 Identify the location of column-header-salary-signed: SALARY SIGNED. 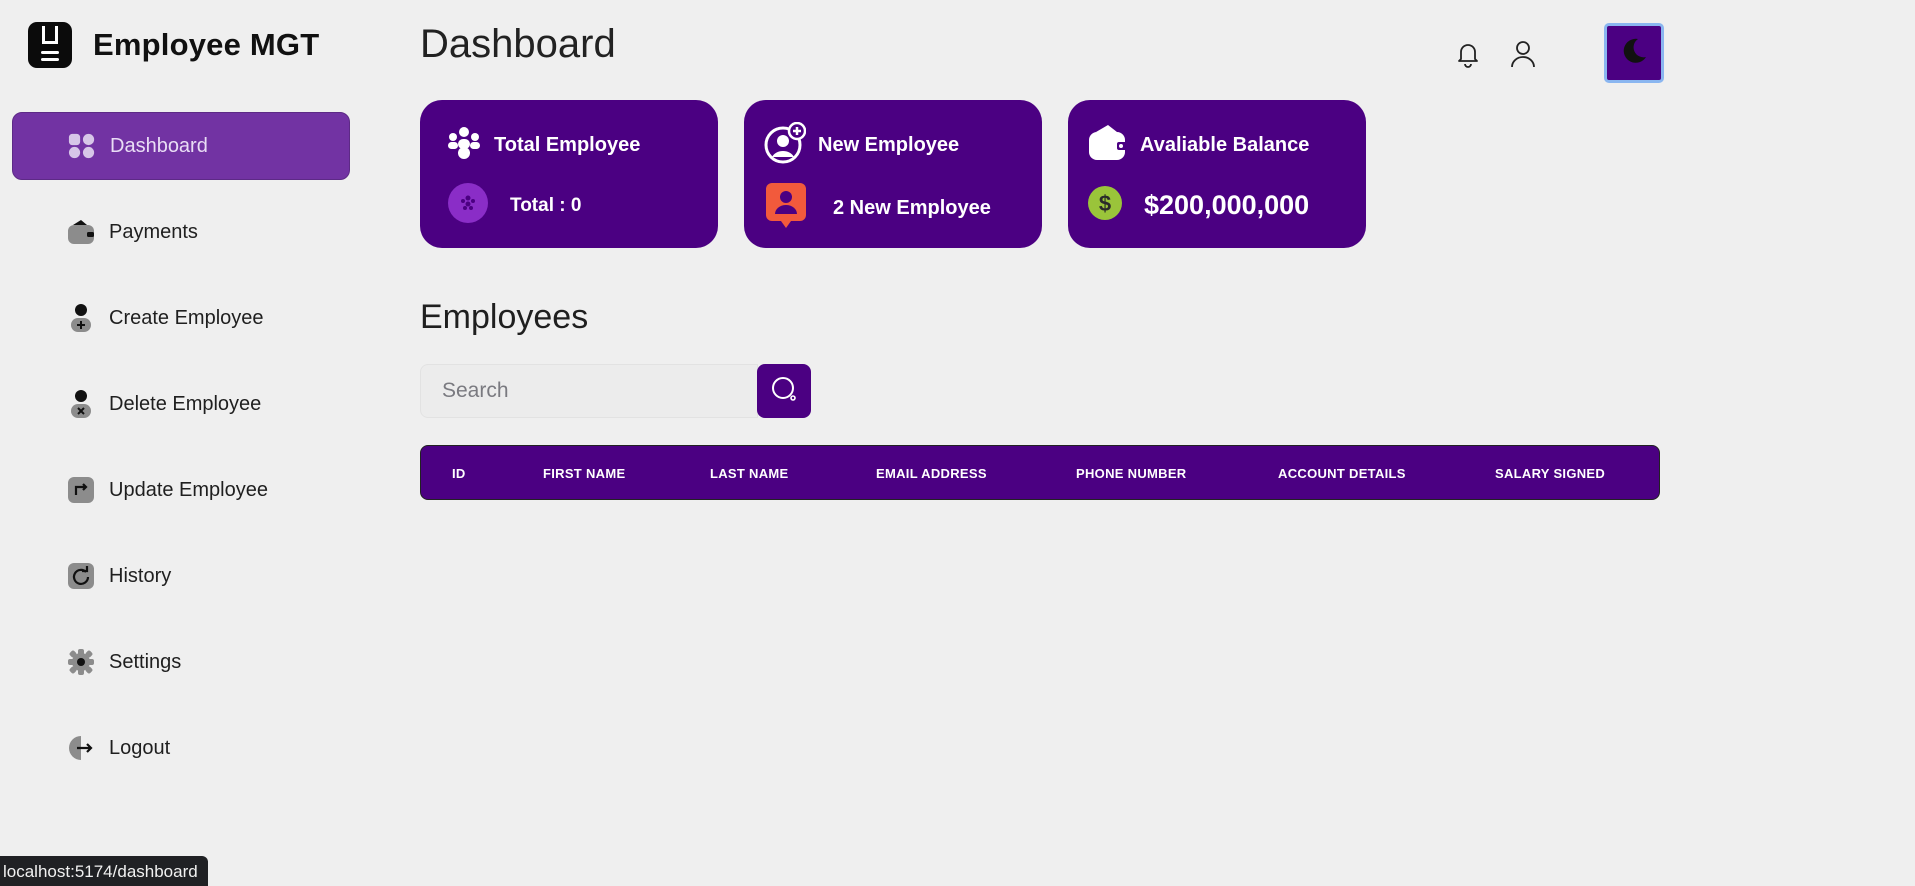
(1550, 473).